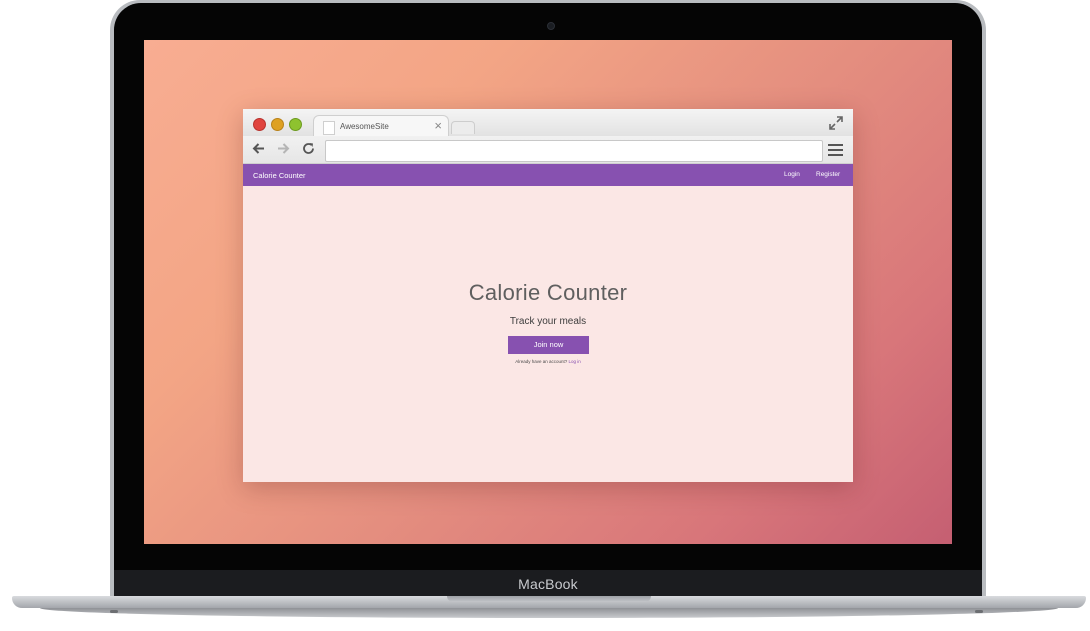  What do you see at coordinates (836, 123) in the screenshot?
I see `fullscreen-icon` at bounding box center [836, 123].